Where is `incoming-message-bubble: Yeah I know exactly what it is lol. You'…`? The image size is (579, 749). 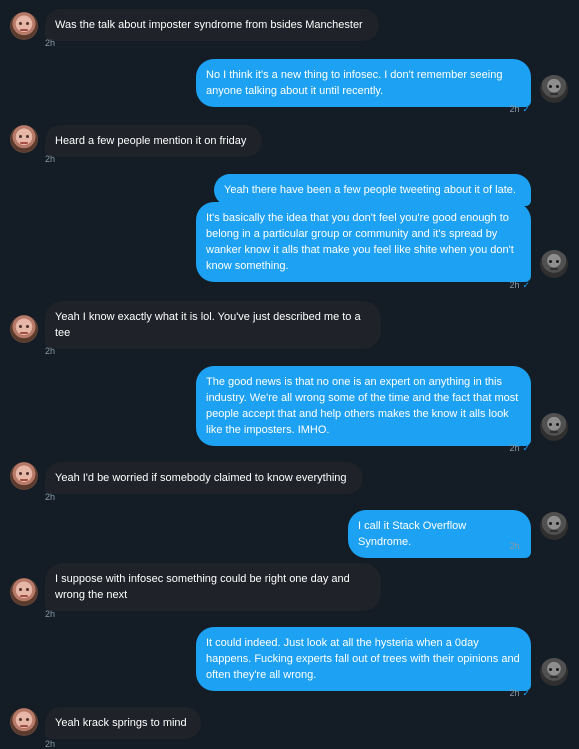 incoming-message-bubble: Yeah I know exactly what it is lol. You'… is located at coordinates (213, 325).